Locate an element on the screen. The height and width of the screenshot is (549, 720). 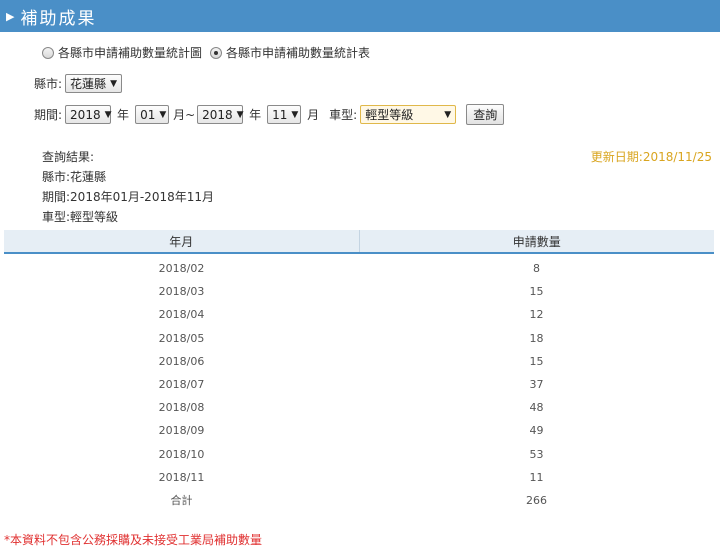
cell-count: 12 is located at coordinates (536, 315).